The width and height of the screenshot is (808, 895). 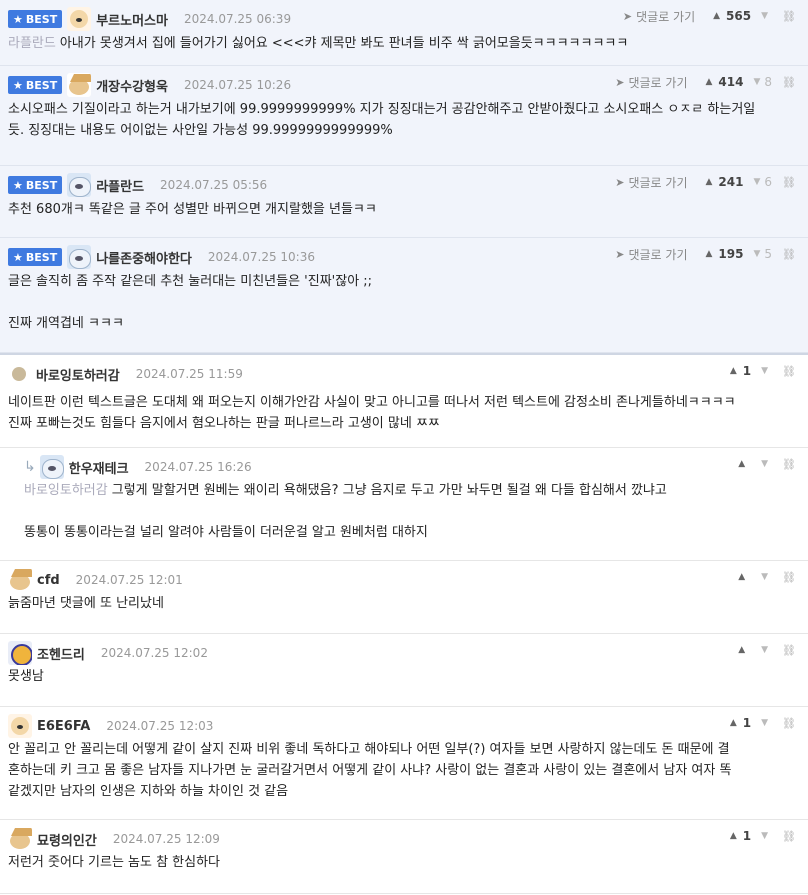 What do you see at coordinates (620, 254) in the screenshot?
I see `goto-arrow-icon: ➤` at bounding box center [620, 254].